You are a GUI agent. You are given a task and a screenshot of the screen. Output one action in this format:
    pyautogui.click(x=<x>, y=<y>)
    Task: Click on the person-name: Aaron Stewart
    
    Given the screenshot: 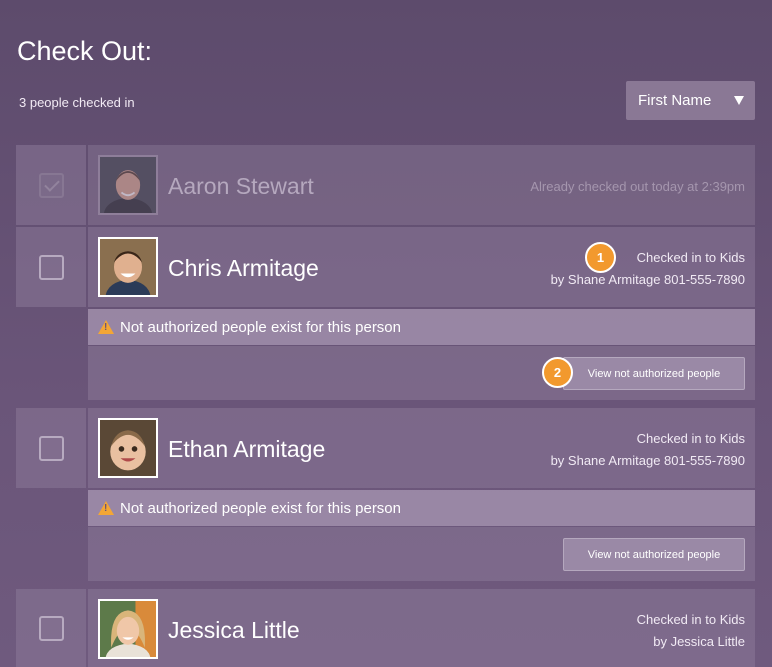 What is the action you would take?
    pyautogui.click(x=241, y=186)
    